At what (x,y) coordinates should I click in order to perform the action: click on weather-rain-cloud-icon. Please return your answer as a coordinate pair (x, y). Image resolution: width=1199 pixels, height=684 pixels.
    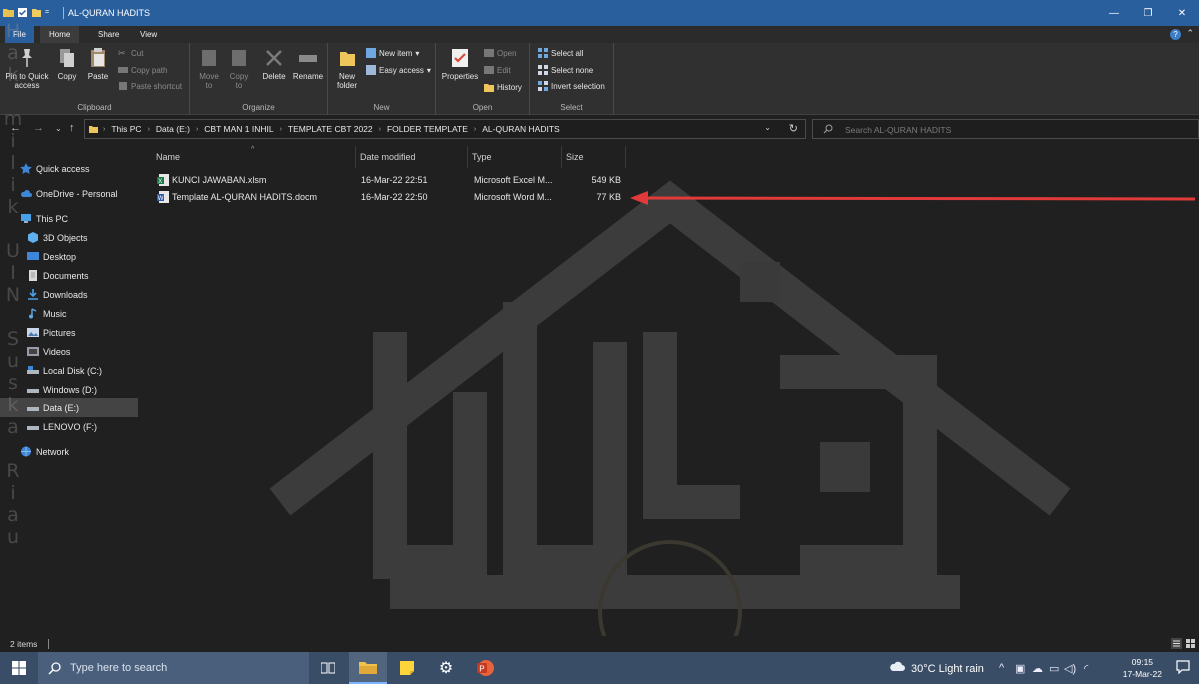
    Looking at the image, I should click on (897, 667).